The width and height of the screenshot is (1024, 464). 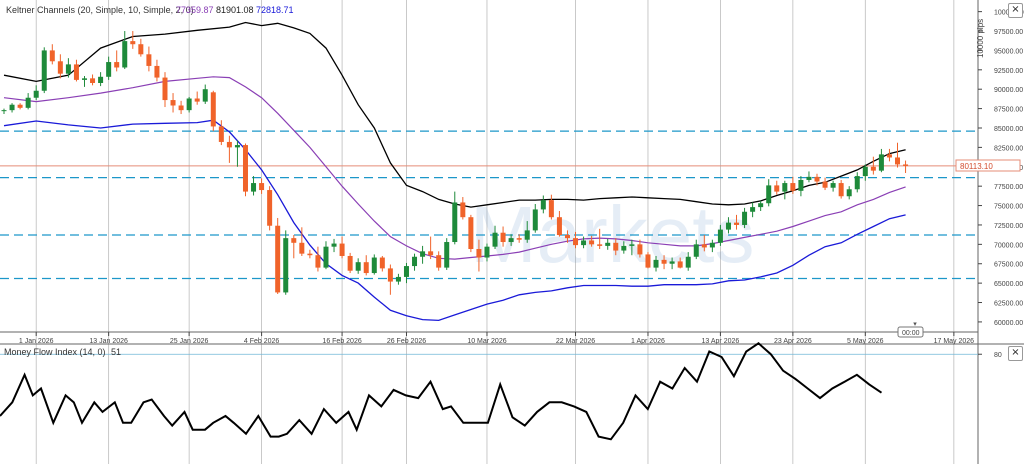 What do you see at coordinates (1008, 207) in the screenshot?
I see `price-tick-label: 75000.00` at bounding box center [1008, 207].